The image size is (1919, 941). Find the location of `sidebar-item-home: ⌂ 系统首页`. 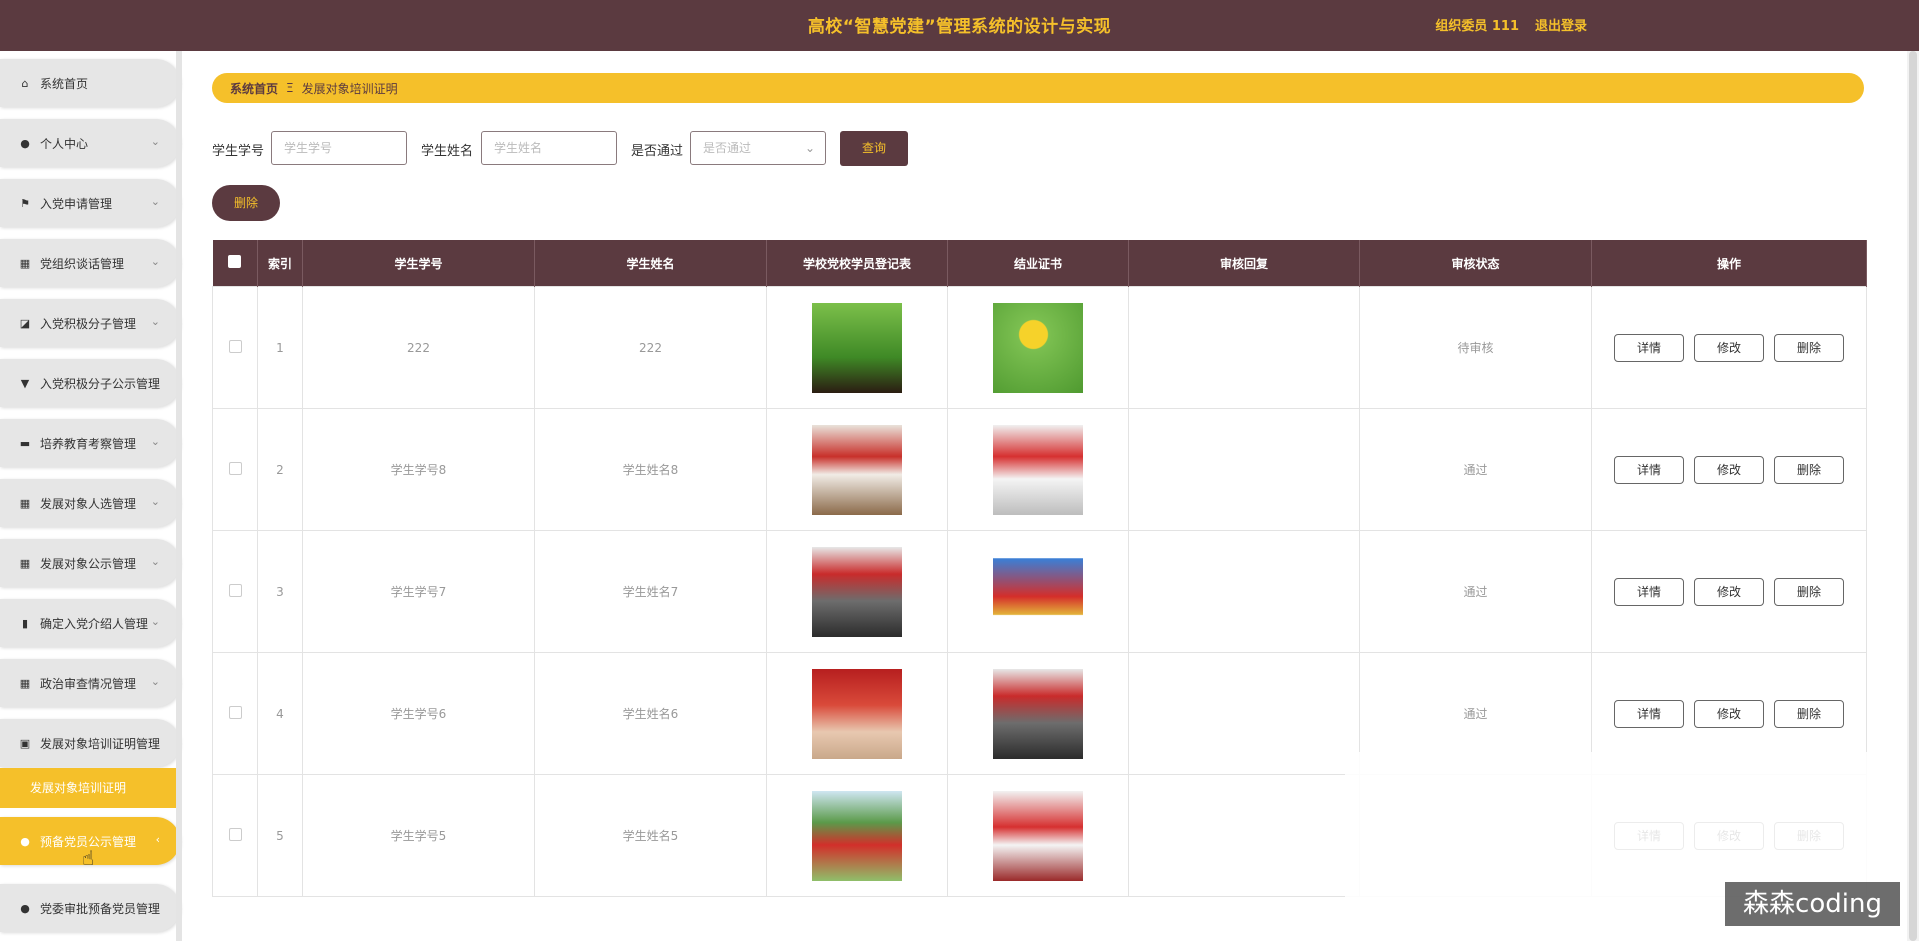

sidebar-item-home: ⌂ 系统首页 is located at coordinates (90, 83).